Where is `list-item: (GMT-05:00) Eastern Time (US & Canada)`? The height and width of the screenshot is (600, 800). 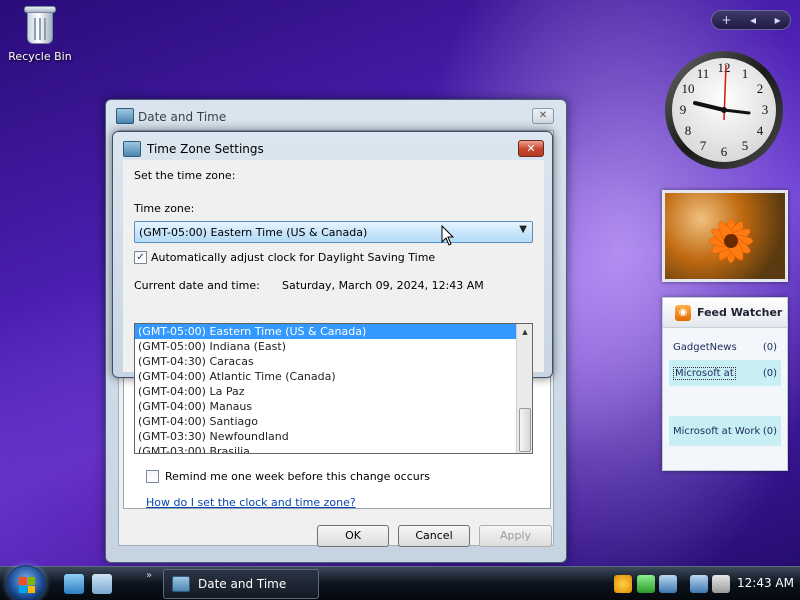 list-item: (GMT-05:00) Eastern Time (US & Canada) is located at coordinates (333, 331).